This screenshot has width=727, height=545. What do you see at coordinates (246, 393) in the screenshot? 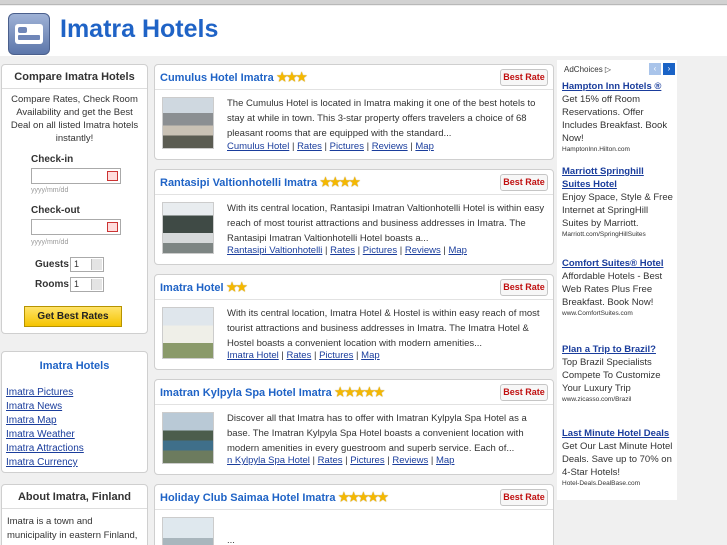
I see `hotel-name-link: Imatran Kylpyla Spa Hotel Imatra` at bounding box center [246, 393].